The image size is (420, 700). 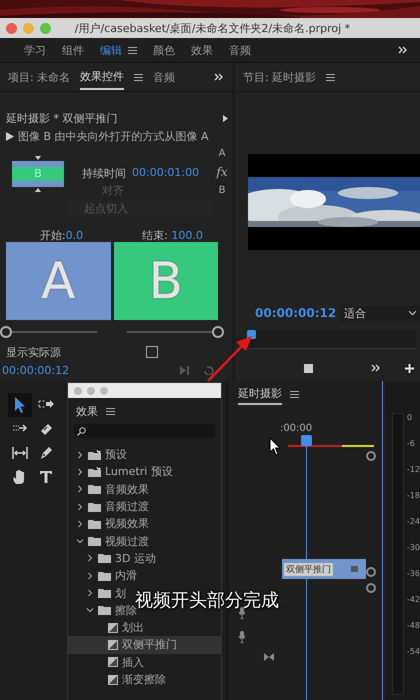 I want to click on tree-label: 擦除, so click(x=126, y=610).